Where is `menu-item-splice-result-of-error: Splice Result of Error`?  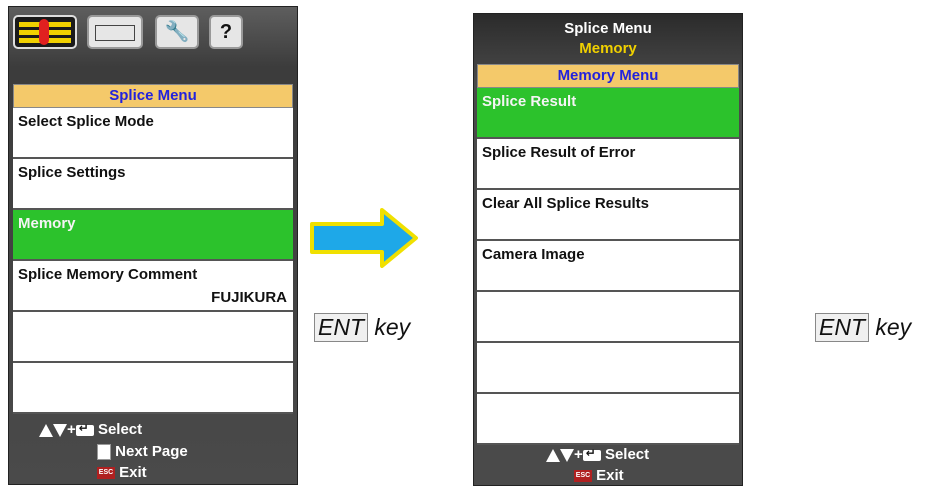 menu-item-splice-result-of-error: Splice Result of Error is located at coordinates (608, 164).